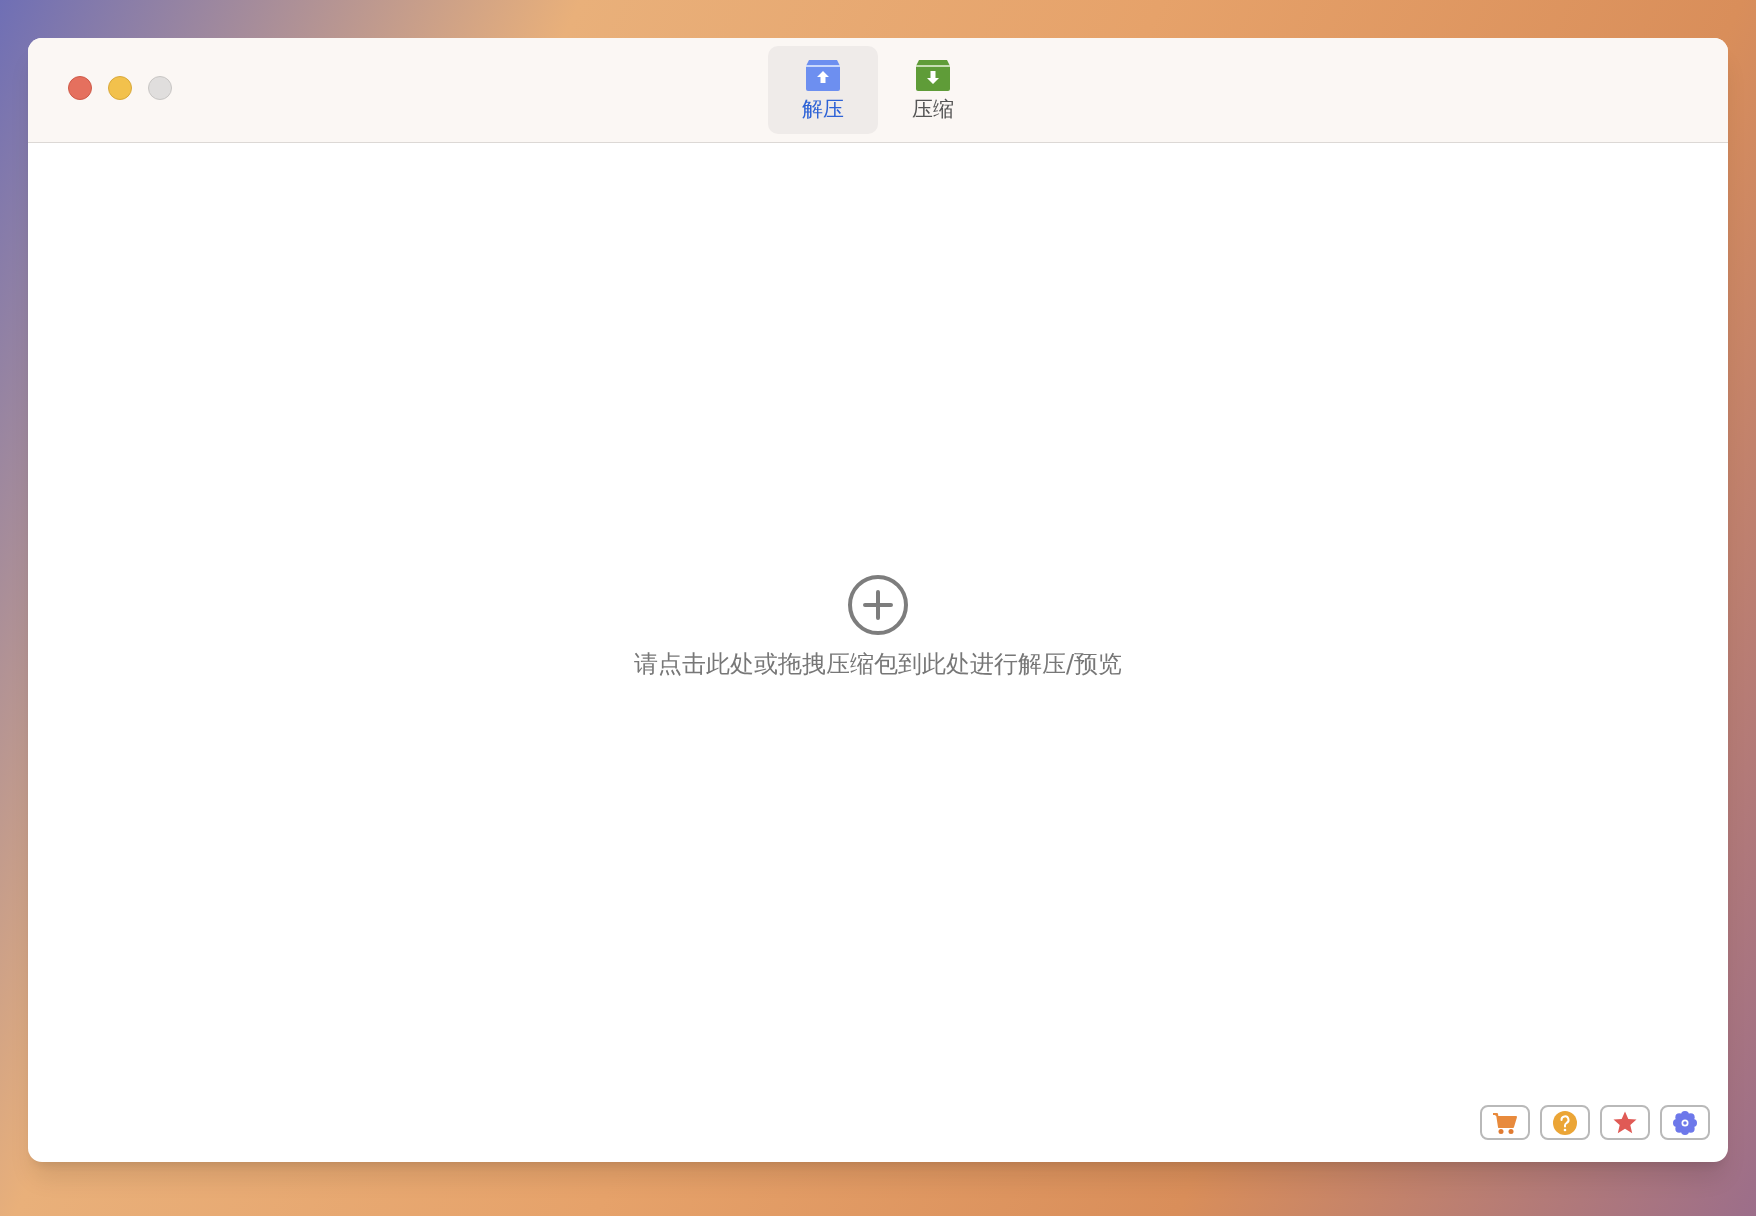 Image resolution: width=1756 pixels, height=1216 pixels. I want to click on toolbar-tab: 解压, so click(823, 90).